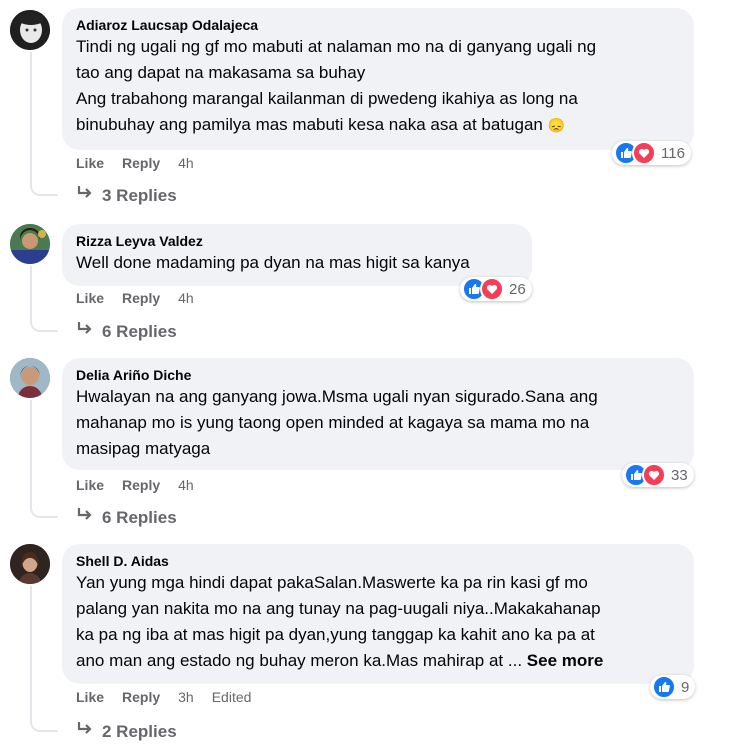  What do you see at coordinates (232, 697) in the screenshot?
I see `edited-label: Edited` at bounding box center [232, 697].